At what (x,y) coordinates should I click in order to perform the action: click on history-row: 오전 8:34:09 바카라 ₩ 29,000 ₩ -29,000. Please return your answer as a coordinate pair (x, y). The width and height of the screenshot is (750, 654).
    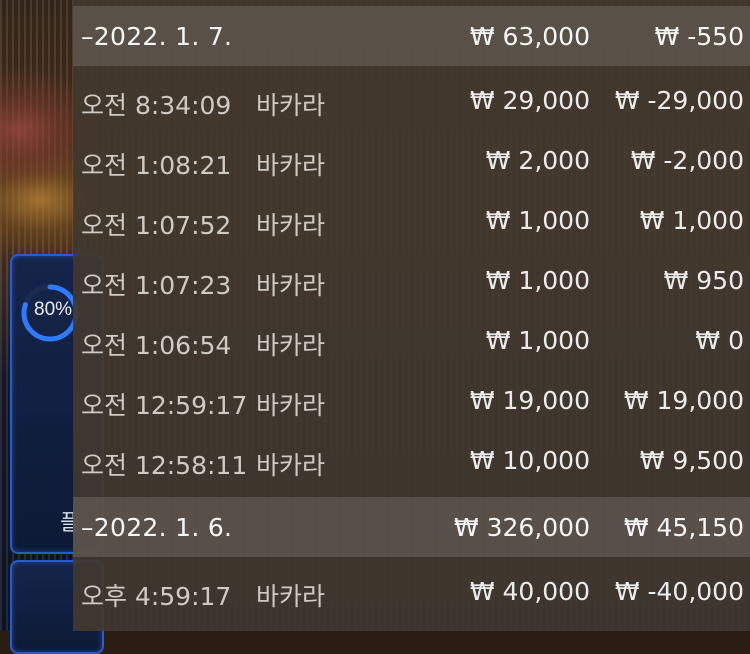
    Looking at the image, I should click on (411, 100).